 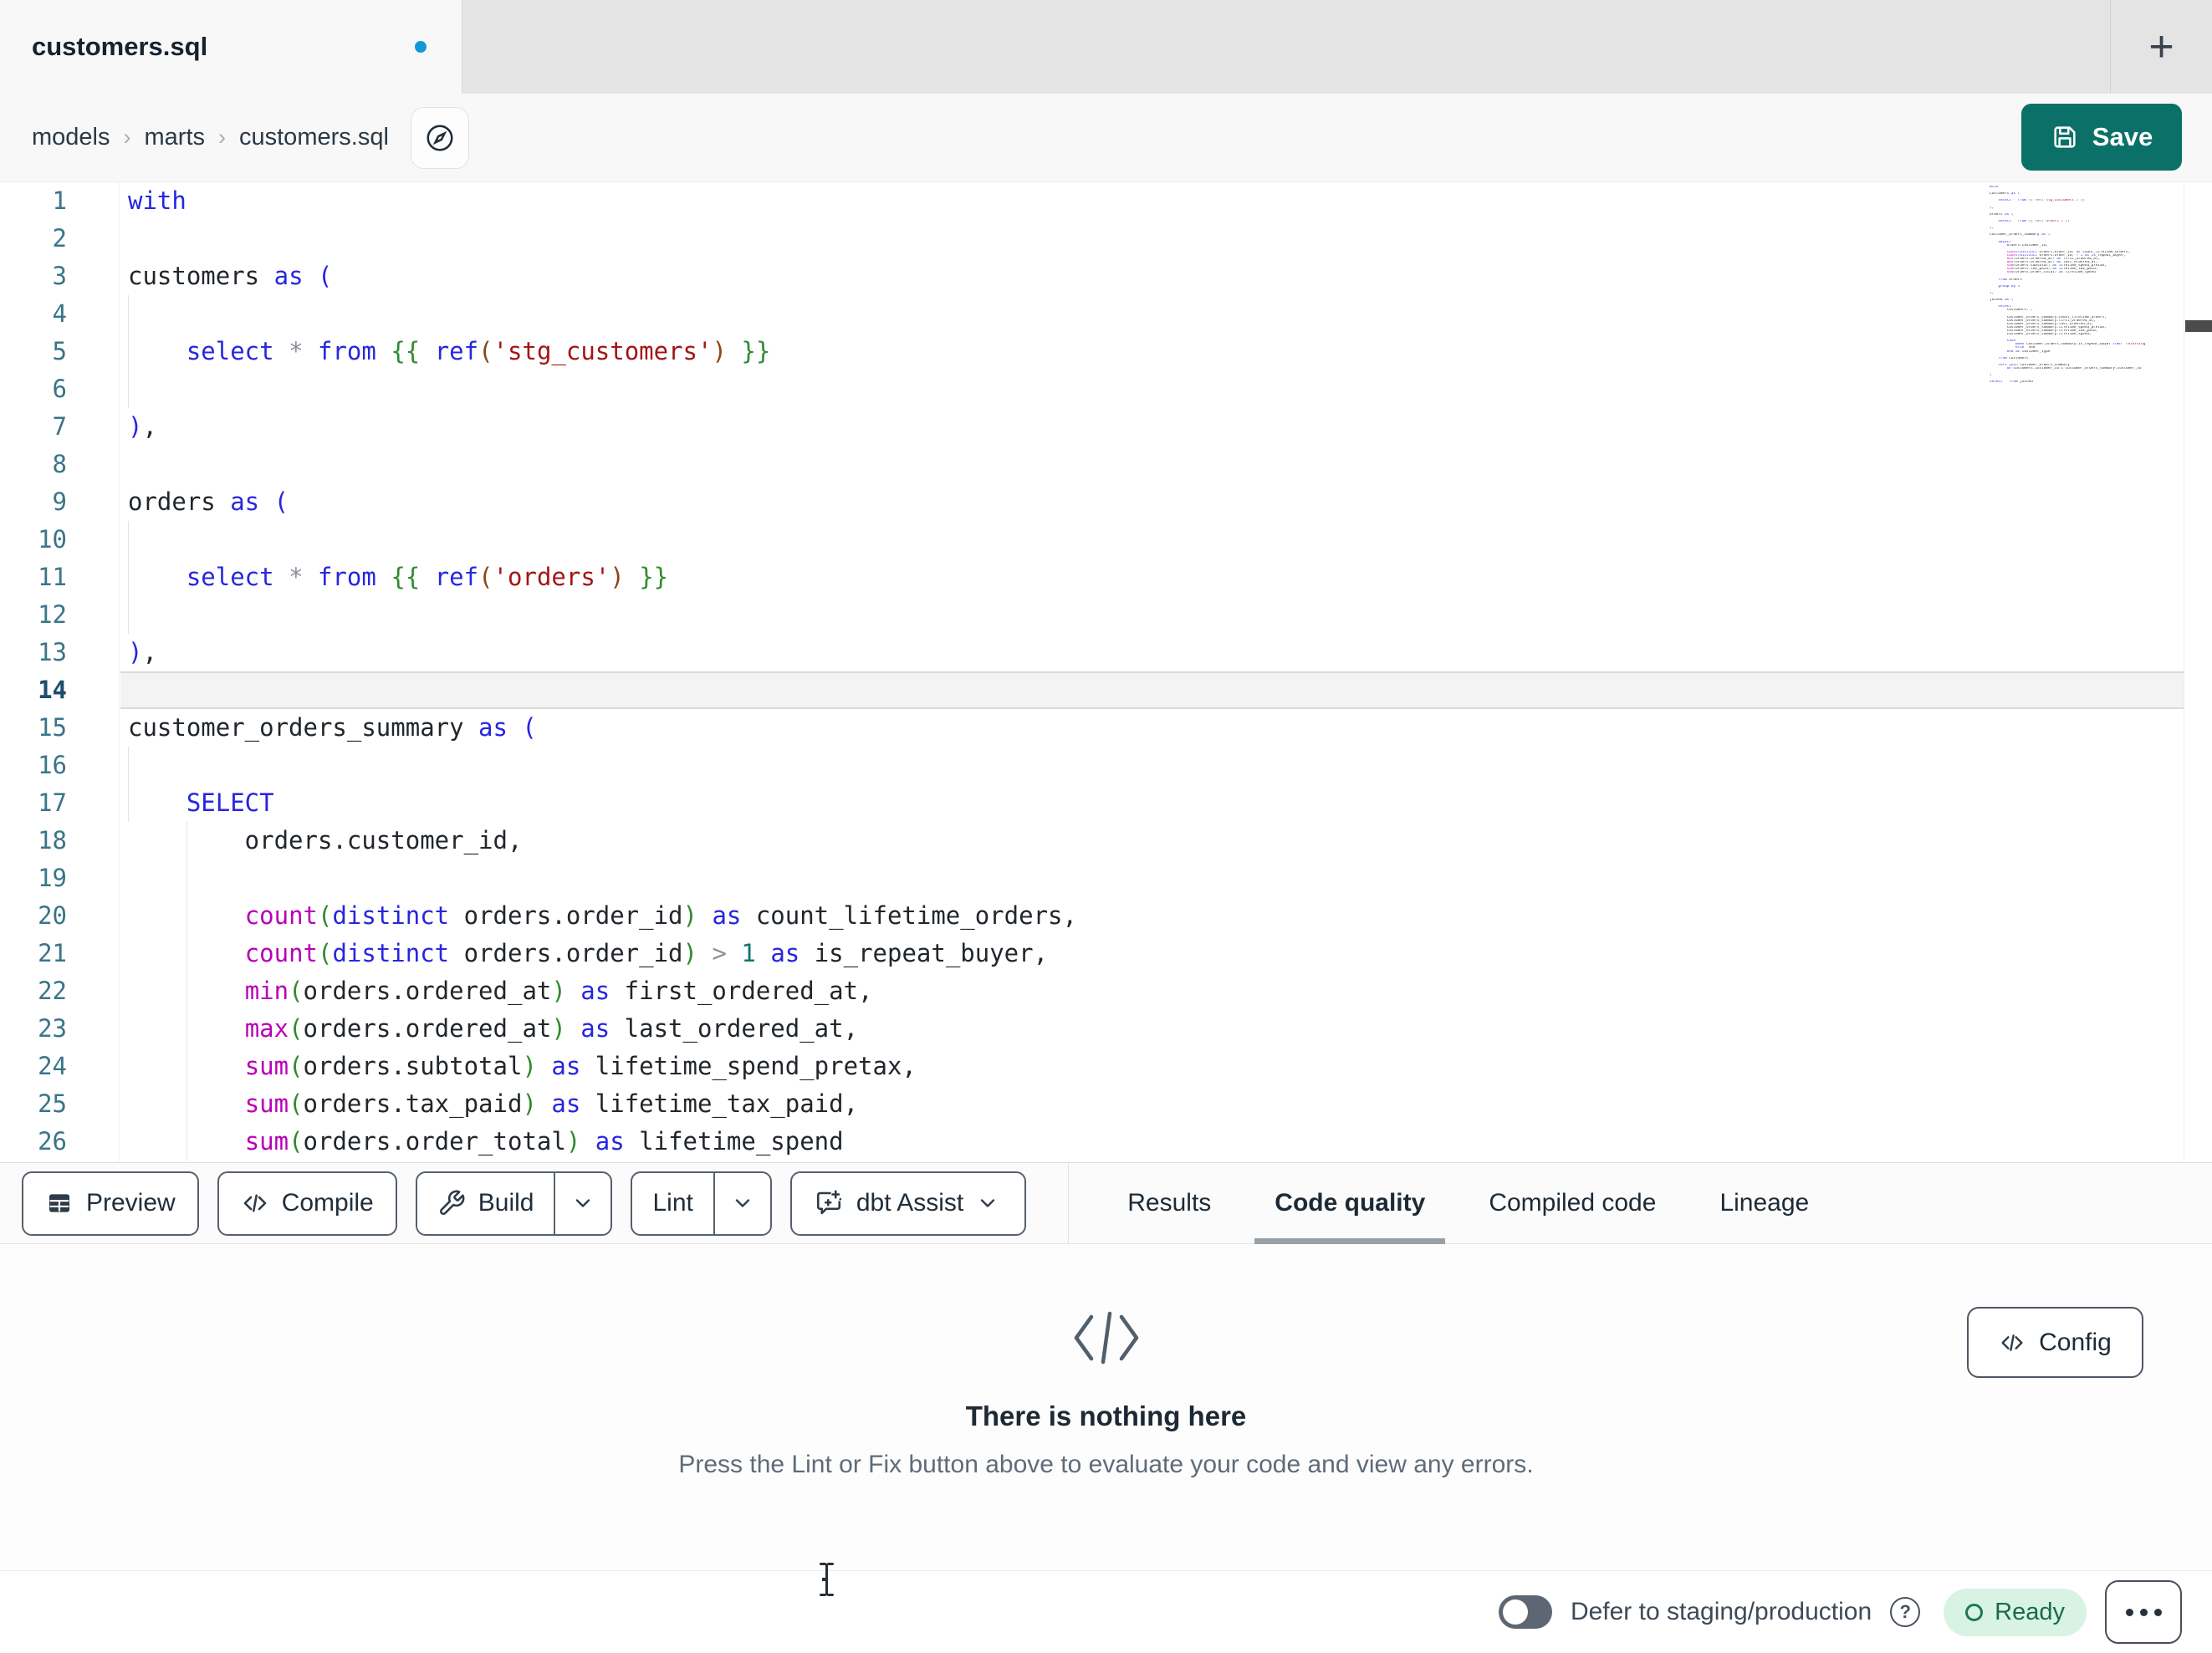 What do you see at coordinates (120, 46) in the screenshot?
I see `file-tab-title: customers.sql` at bounding box center [120, 46].